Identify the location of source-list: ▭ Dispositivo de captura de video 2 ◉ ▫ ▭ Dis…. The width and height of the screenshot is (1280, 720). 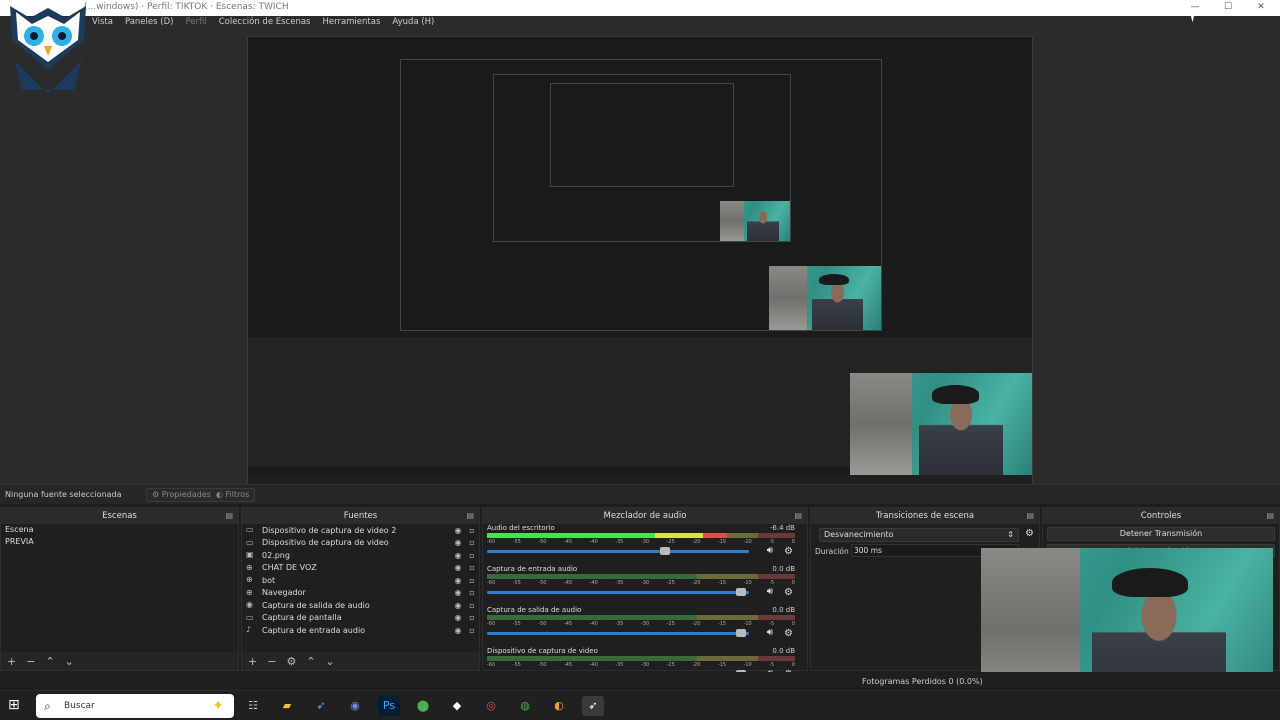
(360, 580).